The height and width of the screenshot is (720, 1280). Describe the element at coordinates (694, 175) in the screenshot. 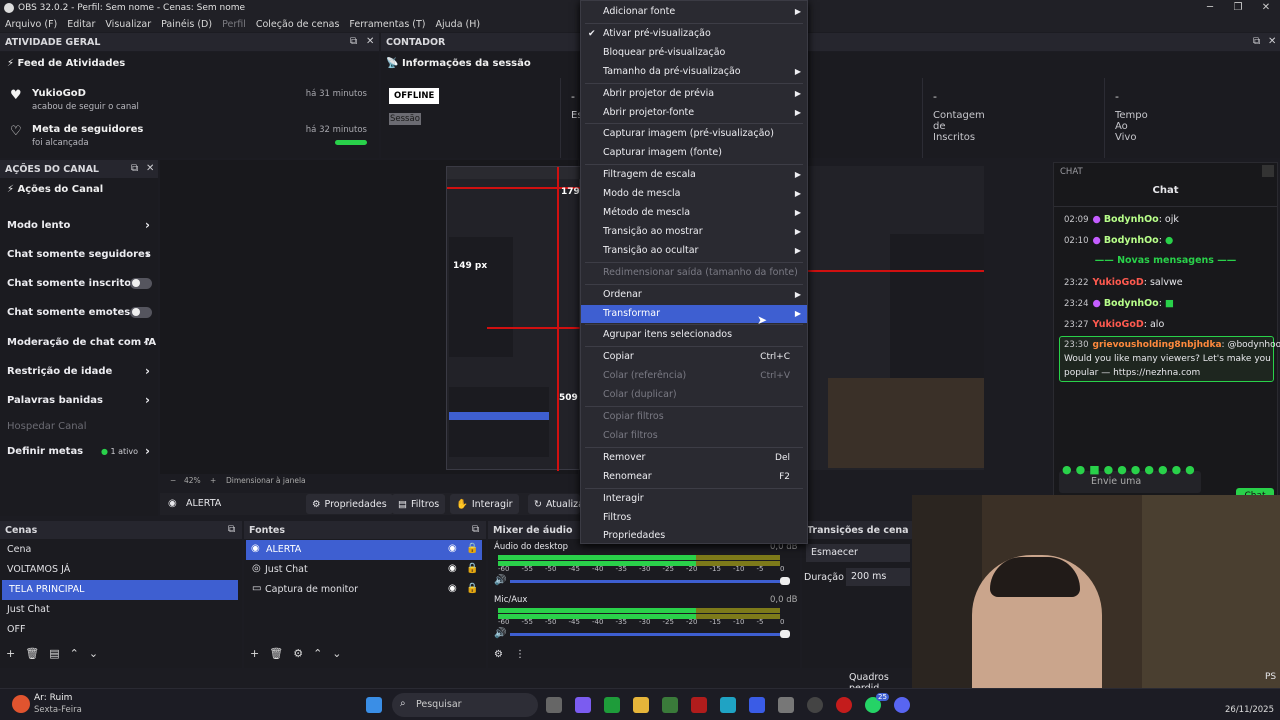

I see `context-menu-item: Filtragem de escala ▶` at that location.